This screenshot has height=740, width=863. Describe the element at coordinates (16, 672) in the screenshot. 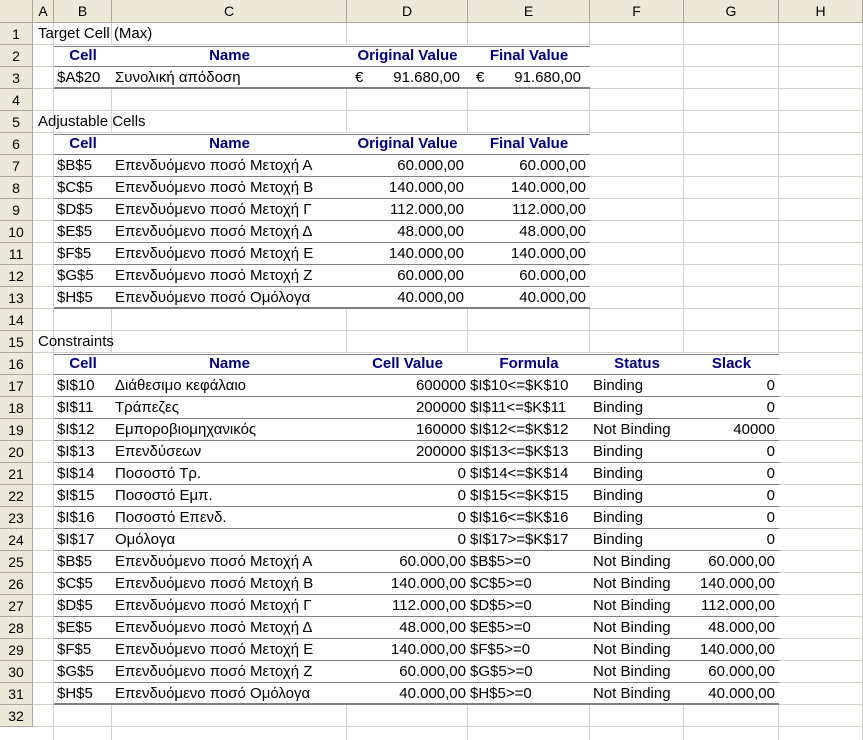

I see `row-header-30: 30` at that location.